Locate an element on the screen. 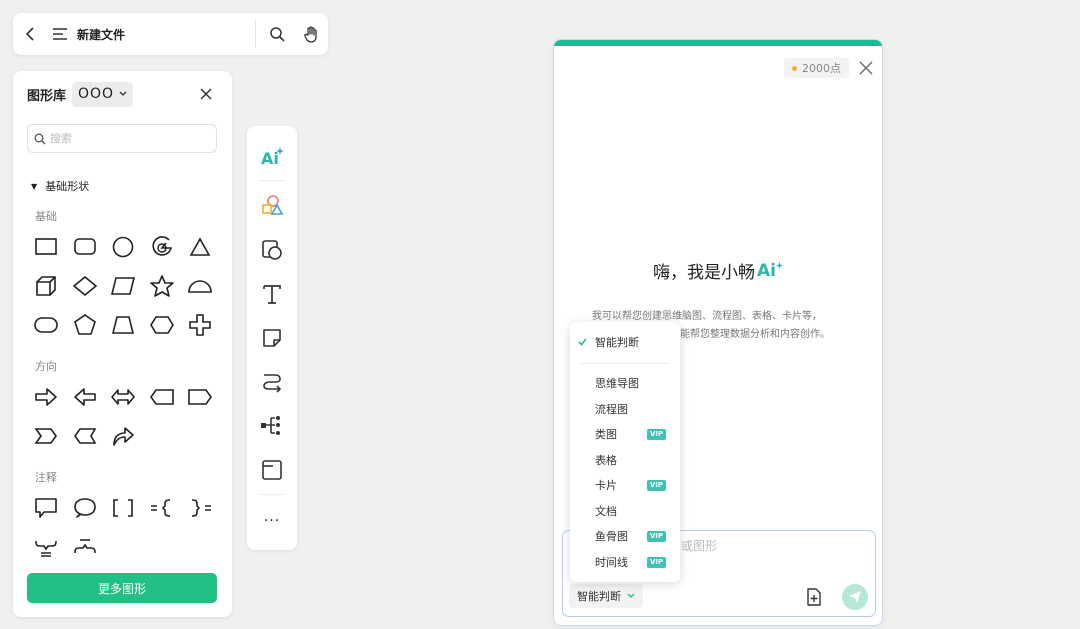 This screenshot has height=629, width=1080. dropdown-item-label: 文档 is located at coordinates (606, 511).